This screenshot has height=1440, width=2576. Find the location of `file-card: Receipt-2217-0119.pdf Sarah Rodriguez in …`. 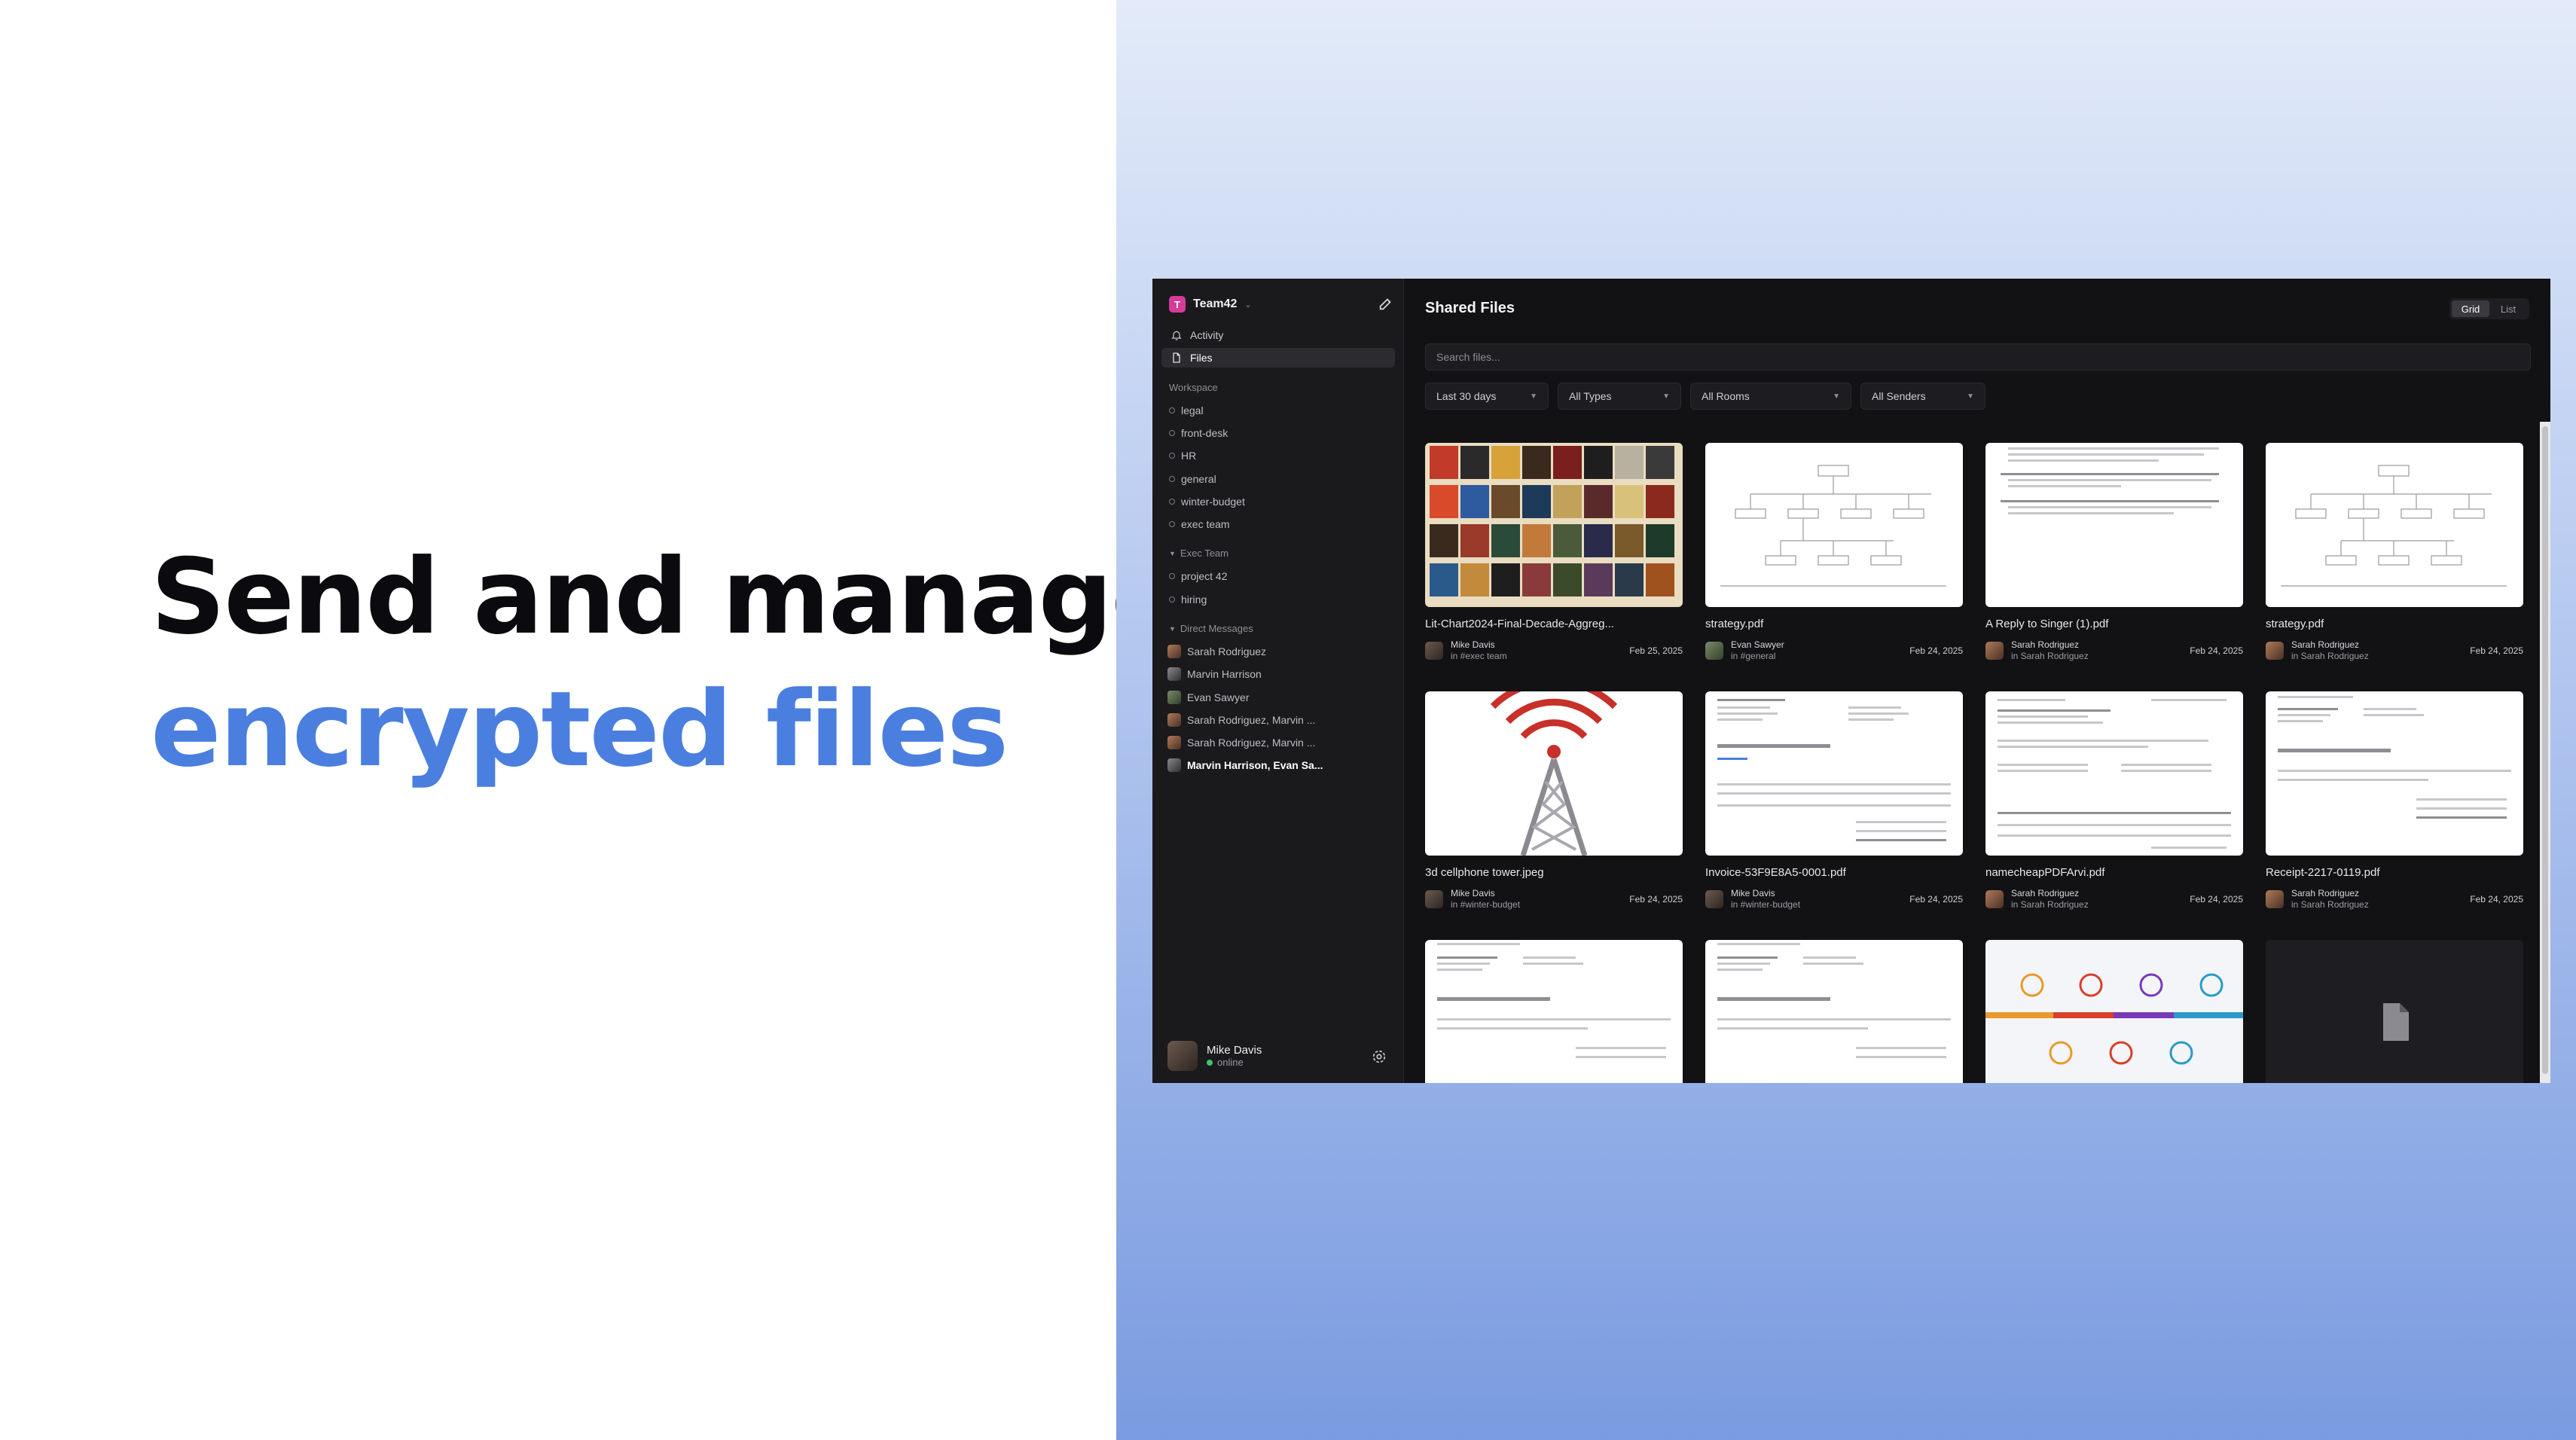

file-card: Receipt-2217-0119.pdf Sarah Rodriguez in … is located at coordinates (2395, 801).